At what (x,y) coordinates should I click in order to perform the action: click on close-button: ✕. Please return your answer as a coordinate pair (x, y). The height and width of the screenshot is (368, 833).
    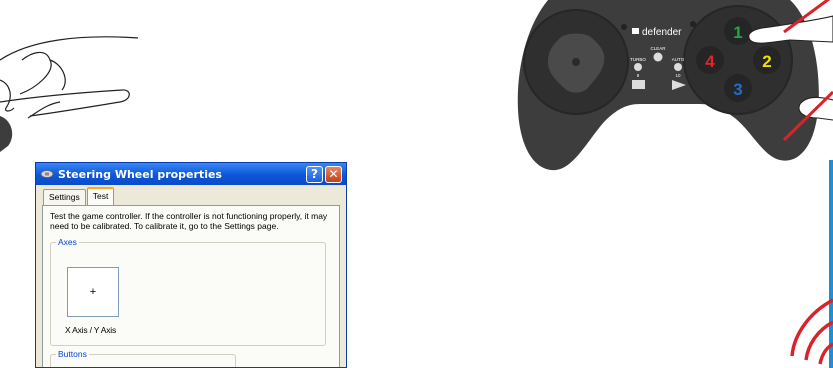
    Looking at the image, I should click on (333, 174).